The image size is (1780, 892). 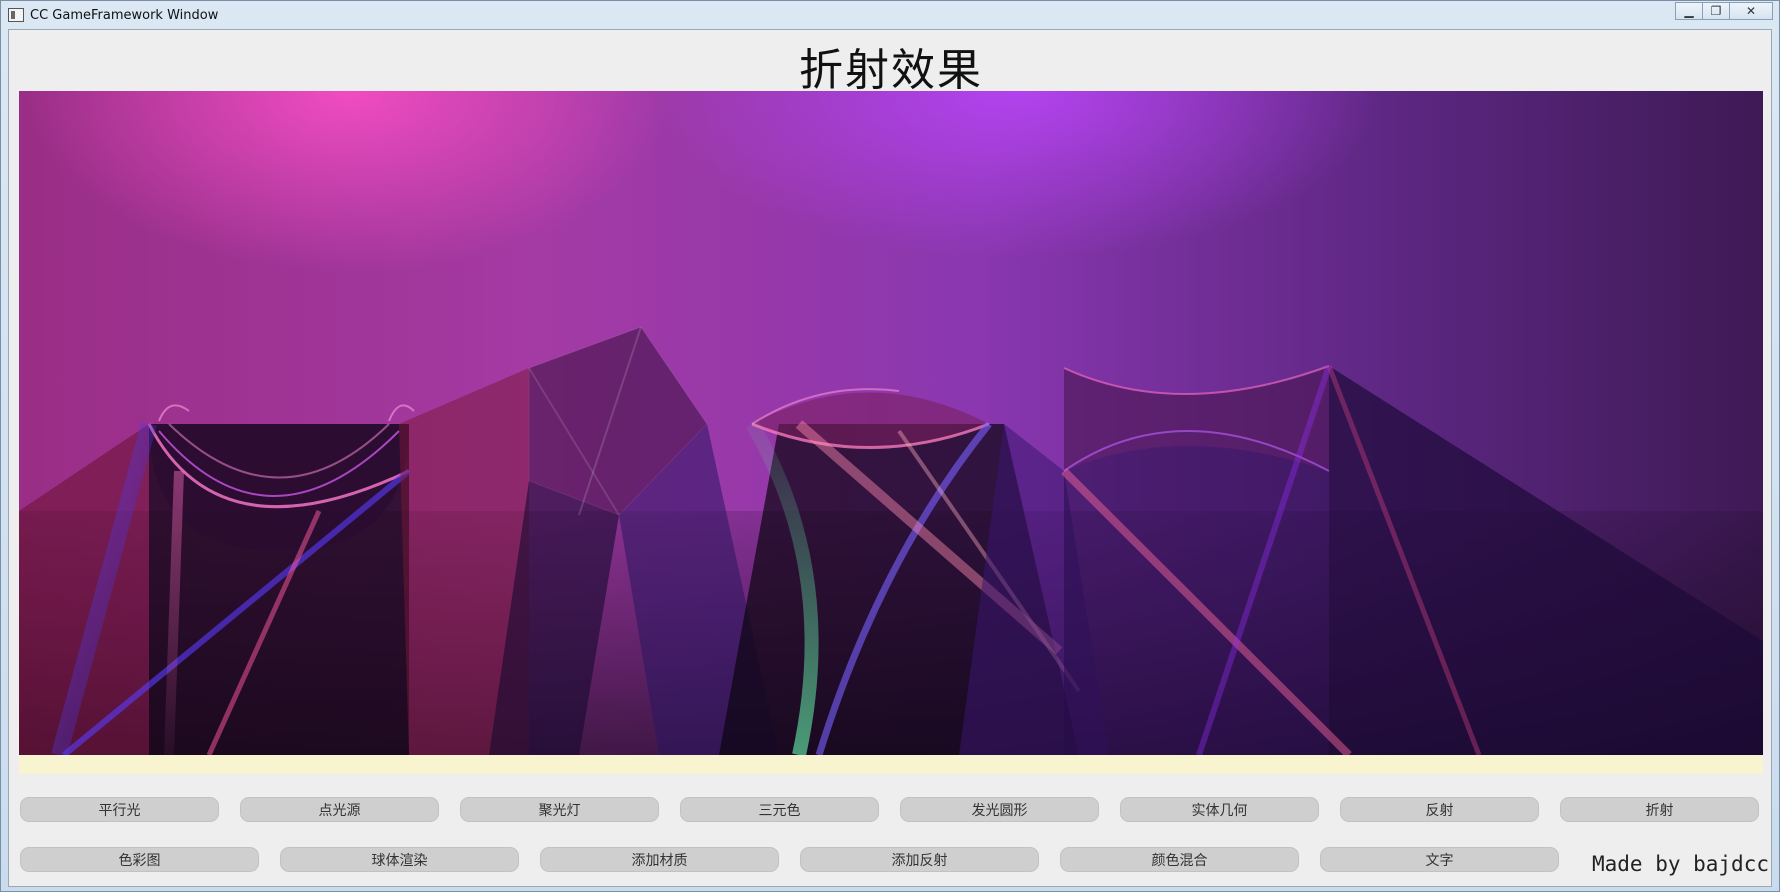 What do you see at coordinates (890, 15) in the screenshot?
I see `title-bar: CC GameFramework Window ▁ ❐ ✕` at bounding box center [890, 15].